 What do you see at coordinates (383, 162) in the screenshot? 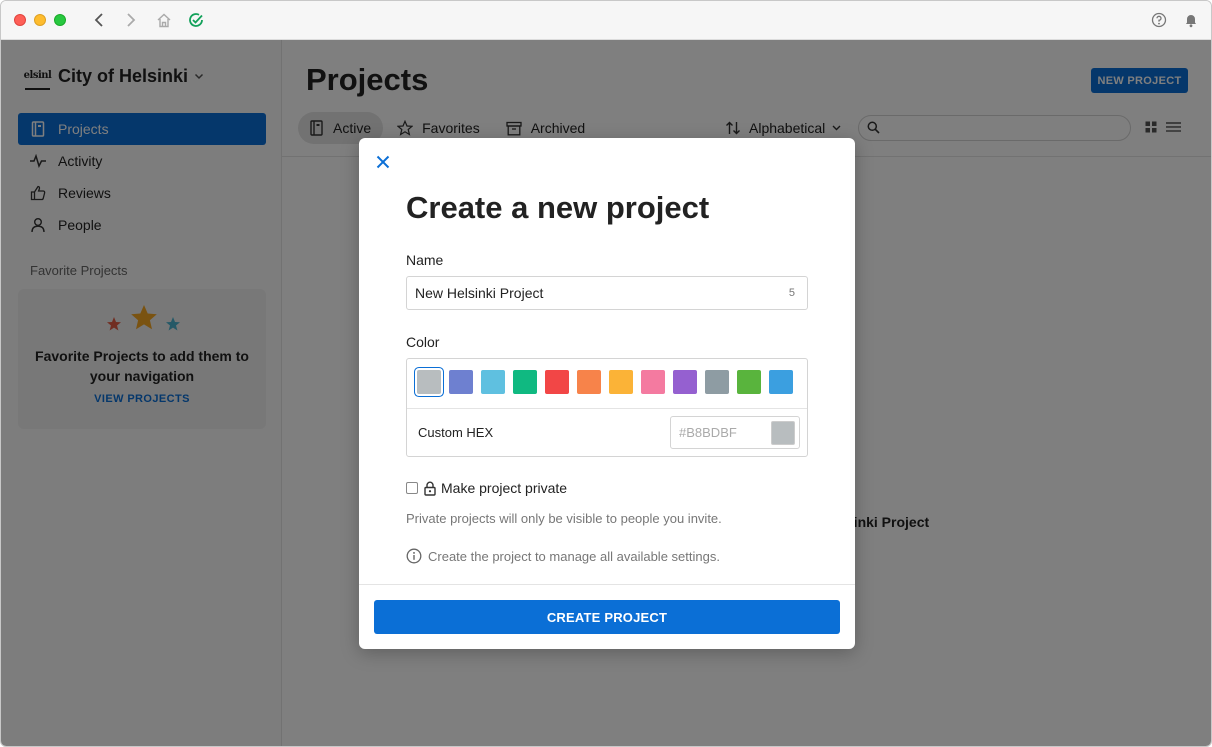
I see `close-icon` at bounding box center [383, 162].